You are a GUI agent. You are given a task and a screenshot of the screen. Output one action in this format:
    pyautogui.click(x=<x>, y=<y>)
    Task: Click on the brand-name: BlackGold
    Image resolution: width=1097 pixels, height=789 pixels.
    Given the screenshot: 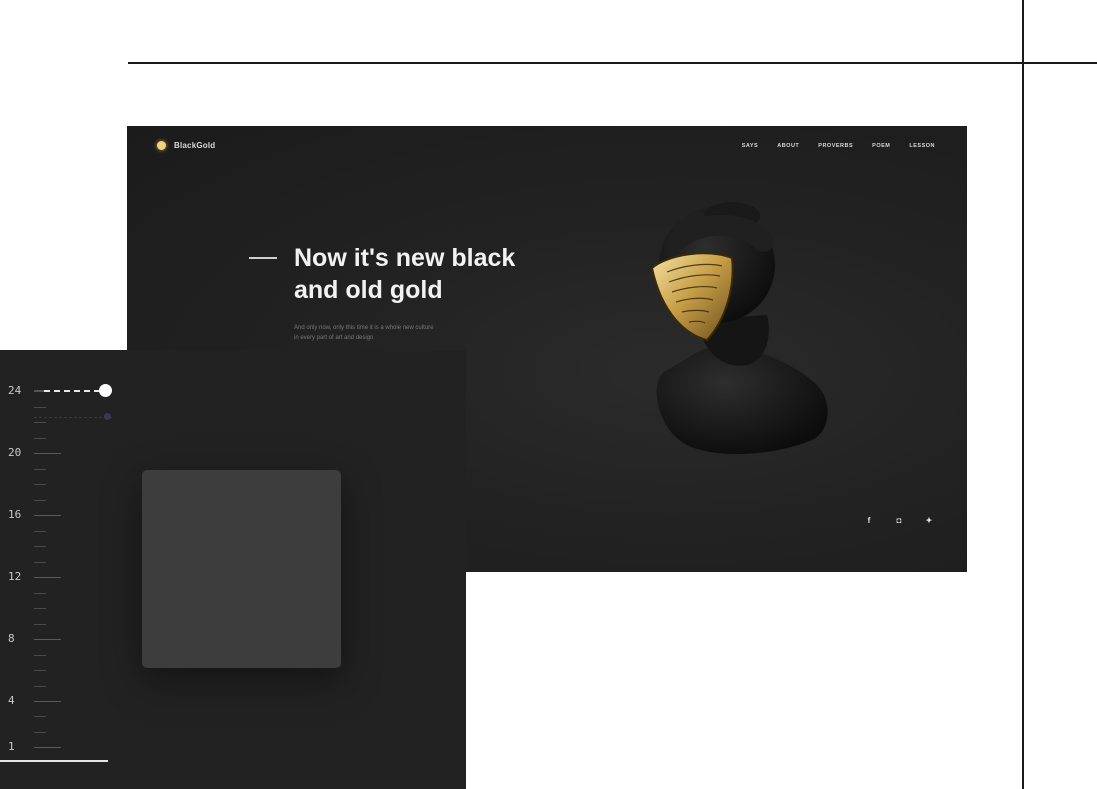 What is the action you would take?
    pyautogui.click(x=195, y=145)
    